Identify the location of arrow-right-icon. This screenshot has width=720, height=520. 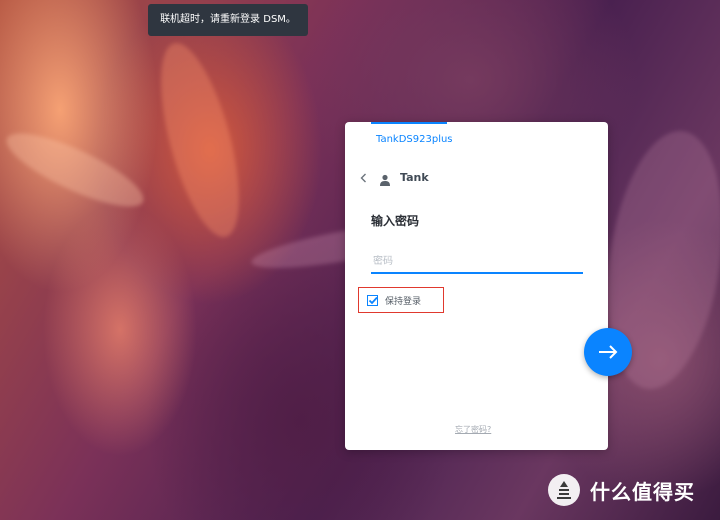
(608, 352).